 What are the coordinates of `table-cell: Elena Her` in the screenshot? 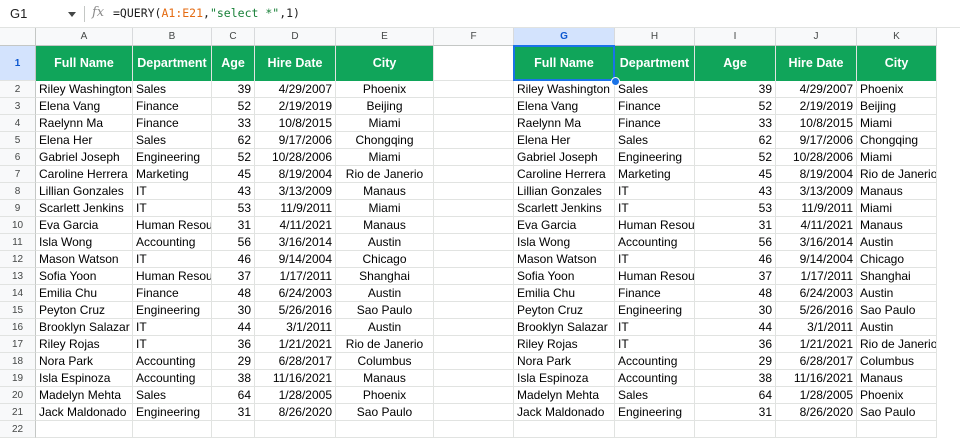 It's located at (84, 140).